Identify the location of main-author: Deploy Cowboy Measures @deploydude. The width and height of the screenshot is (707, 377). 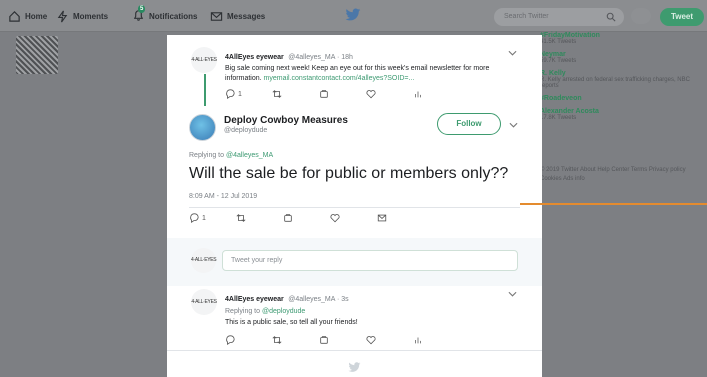
(286, 124).